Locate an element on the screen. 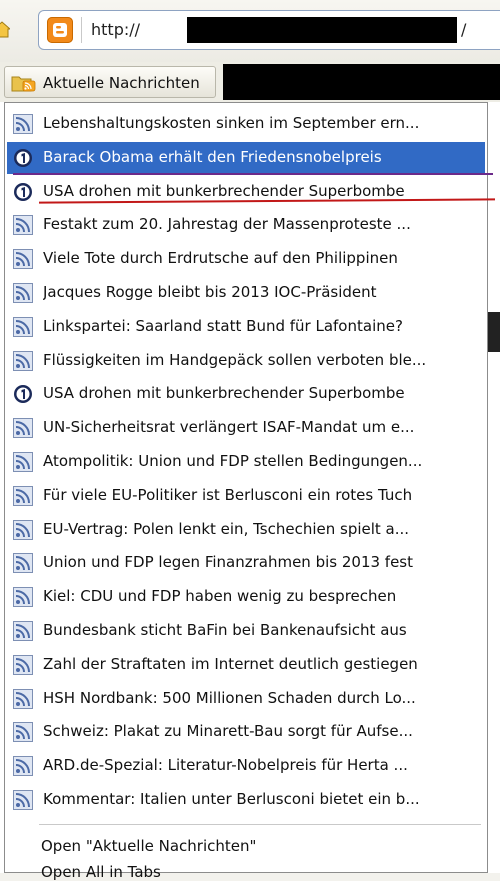 The image size is (500, 881). live-bookmark-folder-button: Aktuelle Nachrichten is located at coordinates (110, 82).